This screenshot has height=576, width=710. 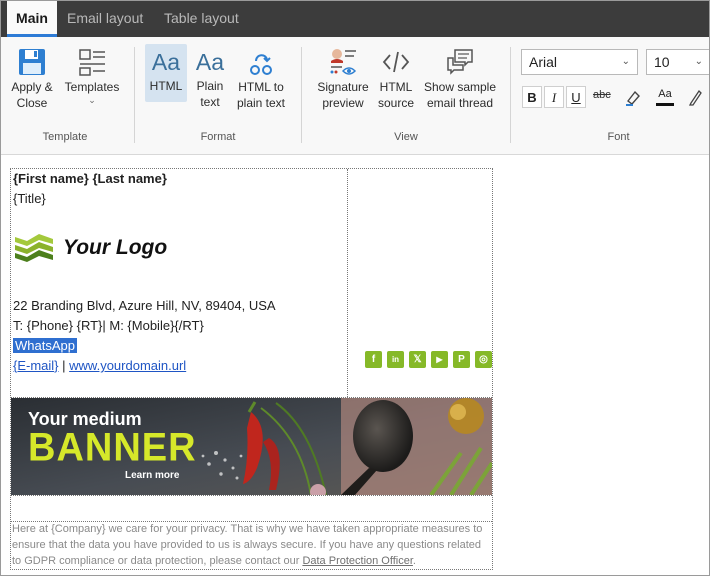 I want to click on chat-bubbles-icon, so click(x=460, y=62).